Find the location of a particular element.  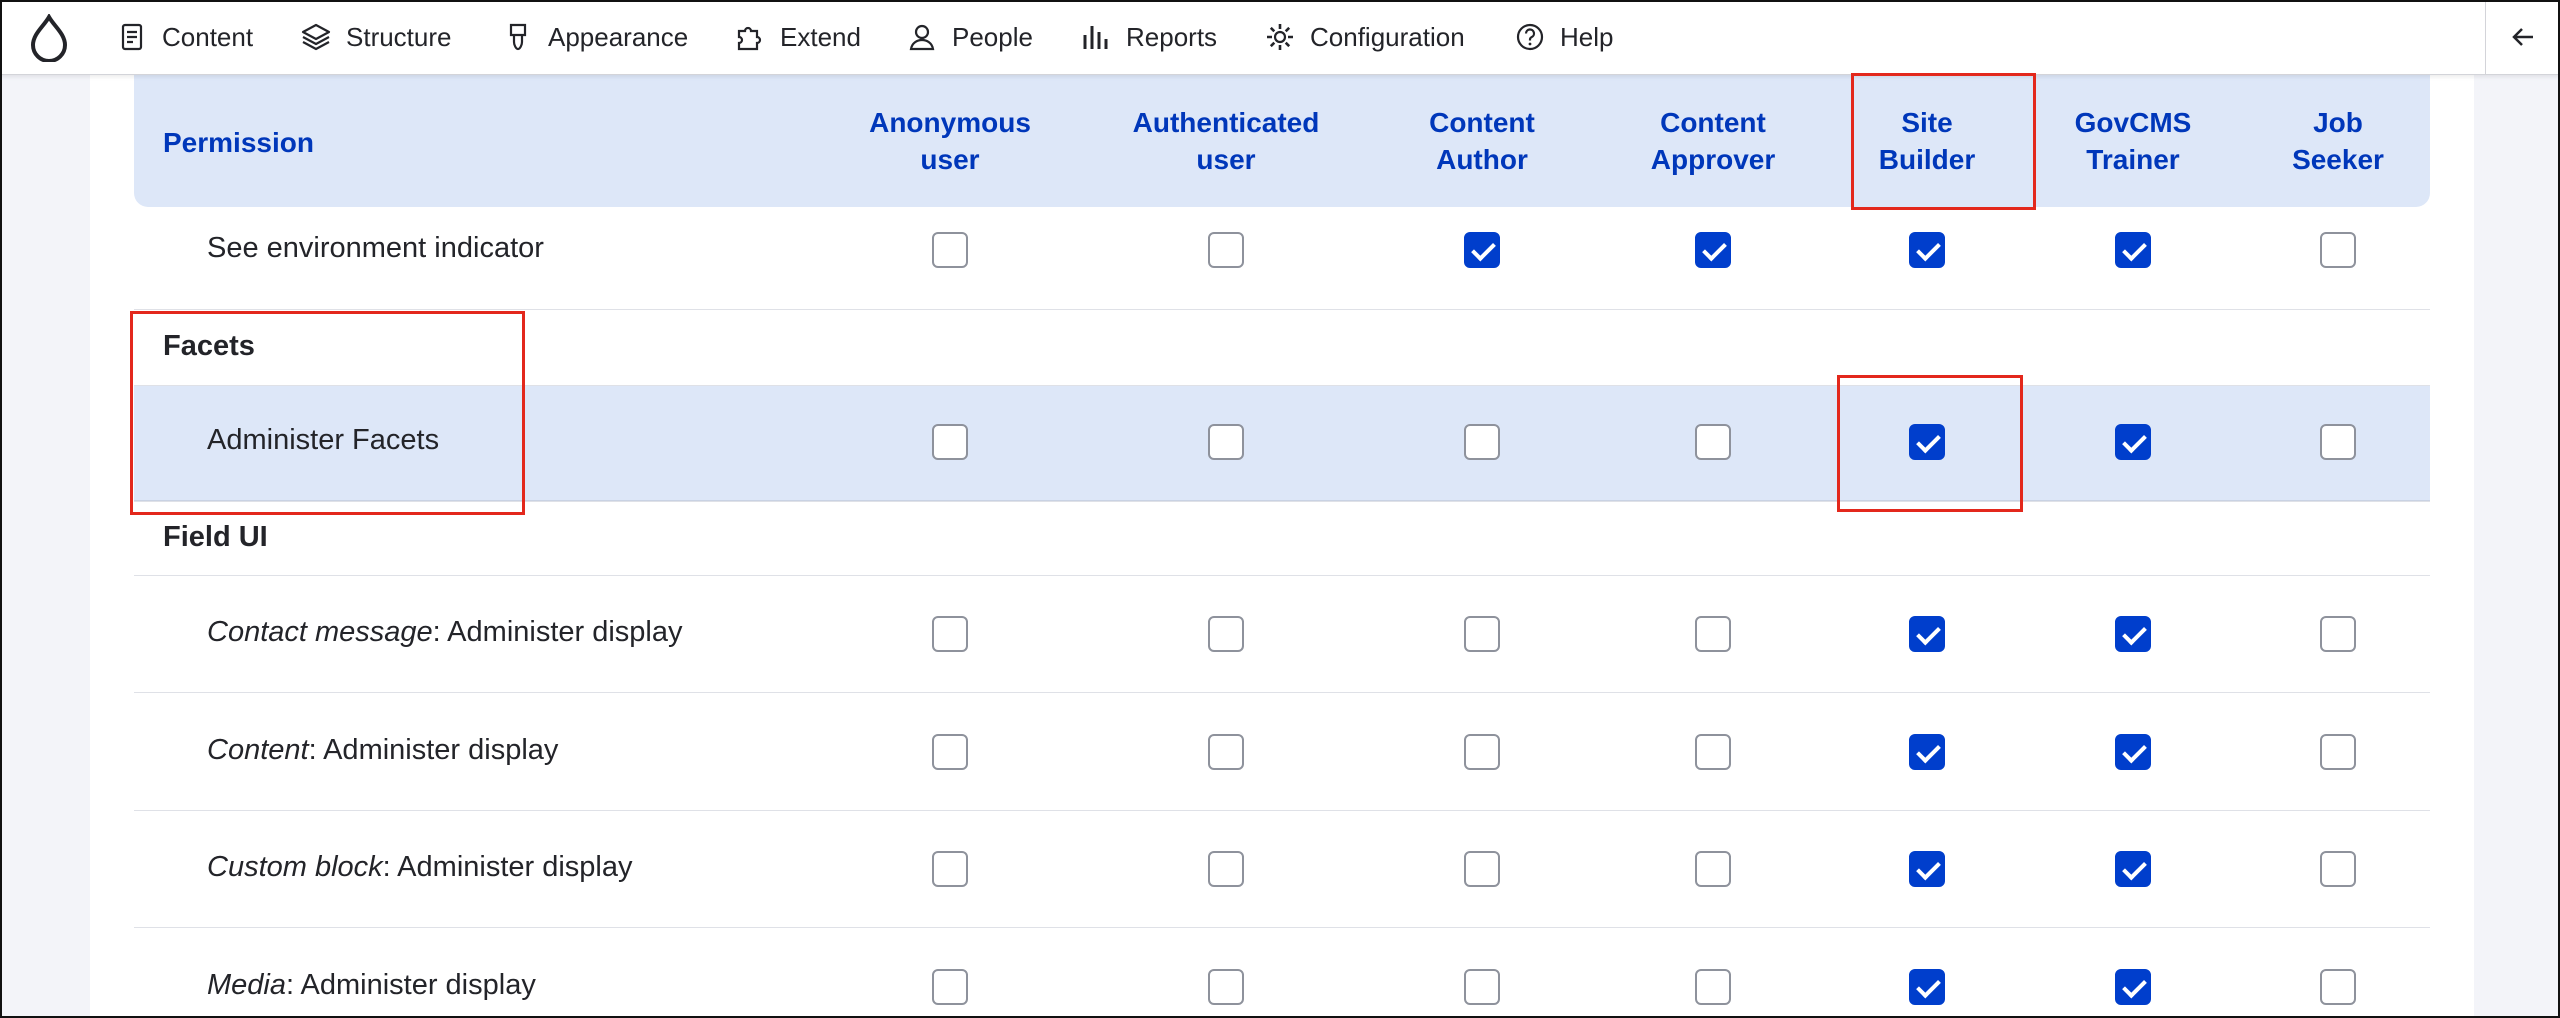

toolbar-item-reports: Reports is located at coordinates (1148, 37).